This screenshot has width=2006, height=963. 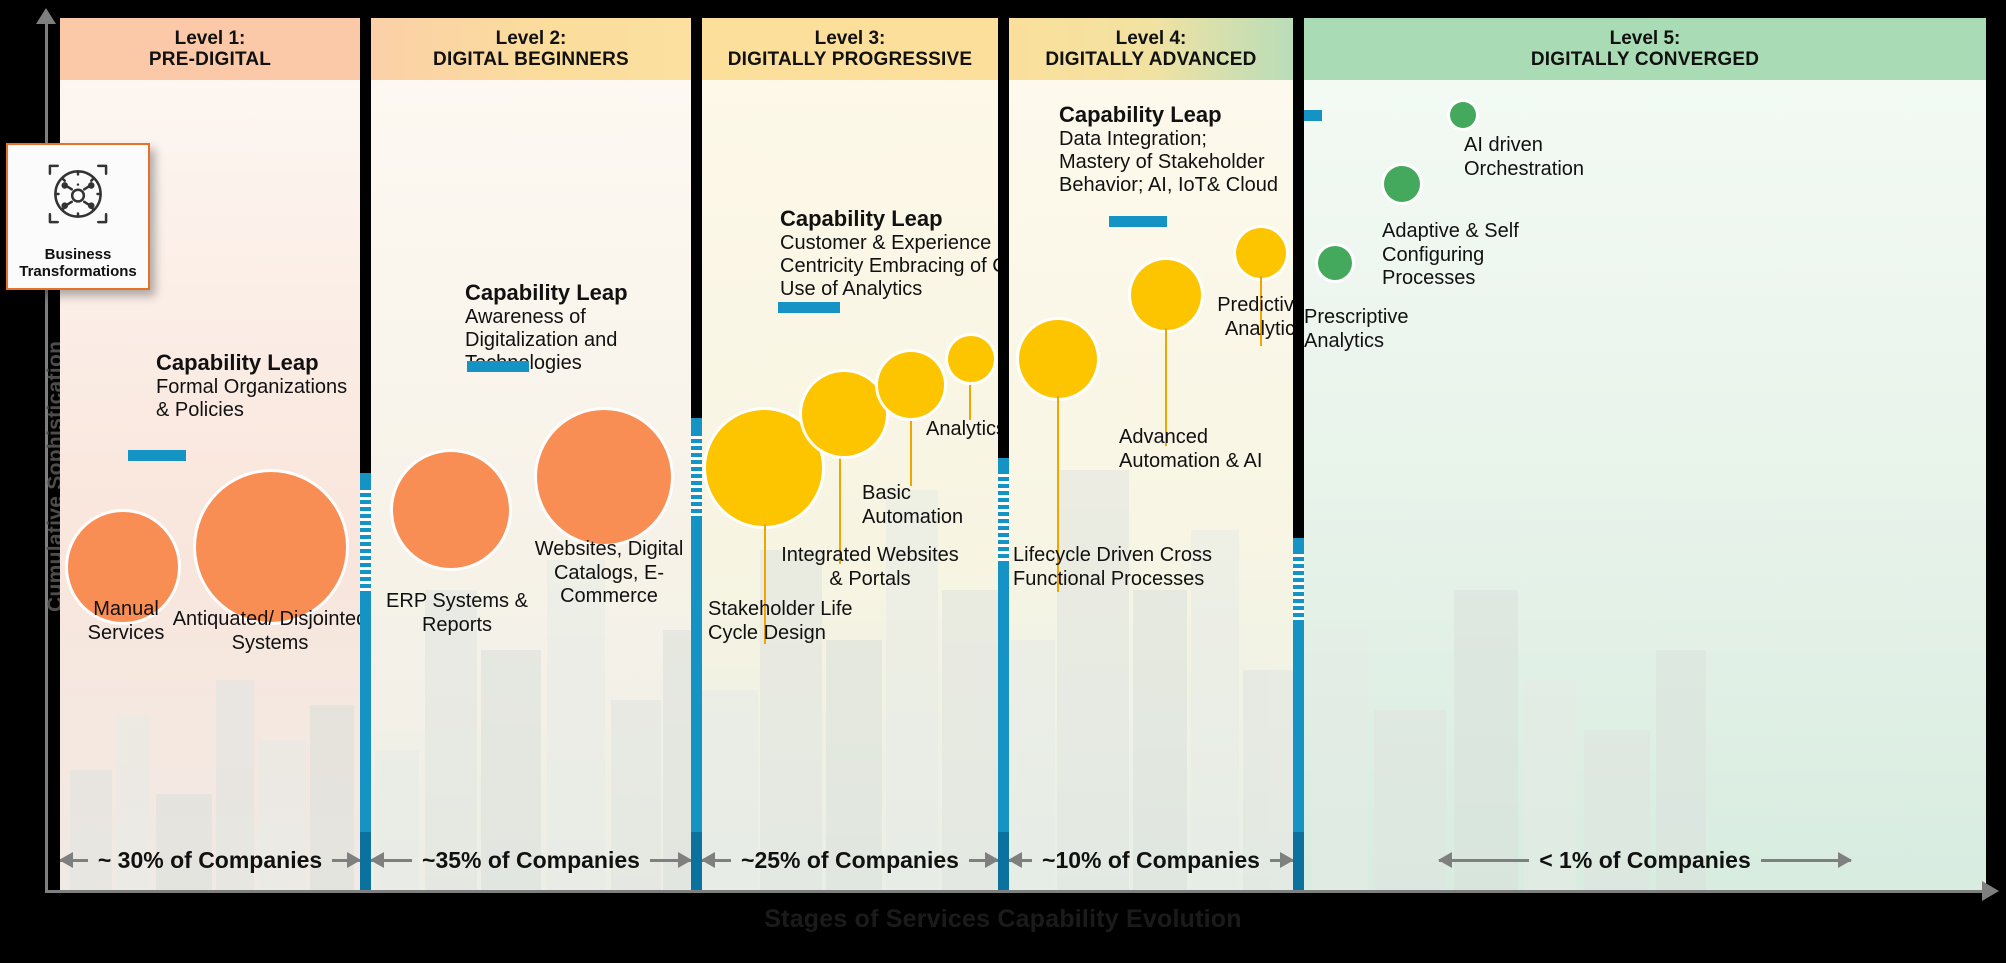 I want to click on level-3-bubble-1-label: Stakeholder Life Cycle Design, so click(x=780, y=621).